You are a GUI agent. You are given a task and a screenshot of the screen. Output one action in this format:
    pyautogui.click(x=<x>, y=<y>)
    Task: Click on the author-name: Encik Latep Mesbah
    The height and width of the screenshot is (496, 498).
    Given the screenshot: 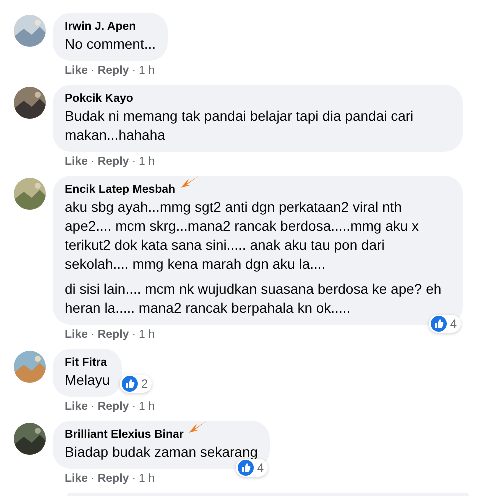 What is the action you would take?
    pyautogui.click(x=120, y=190)
    